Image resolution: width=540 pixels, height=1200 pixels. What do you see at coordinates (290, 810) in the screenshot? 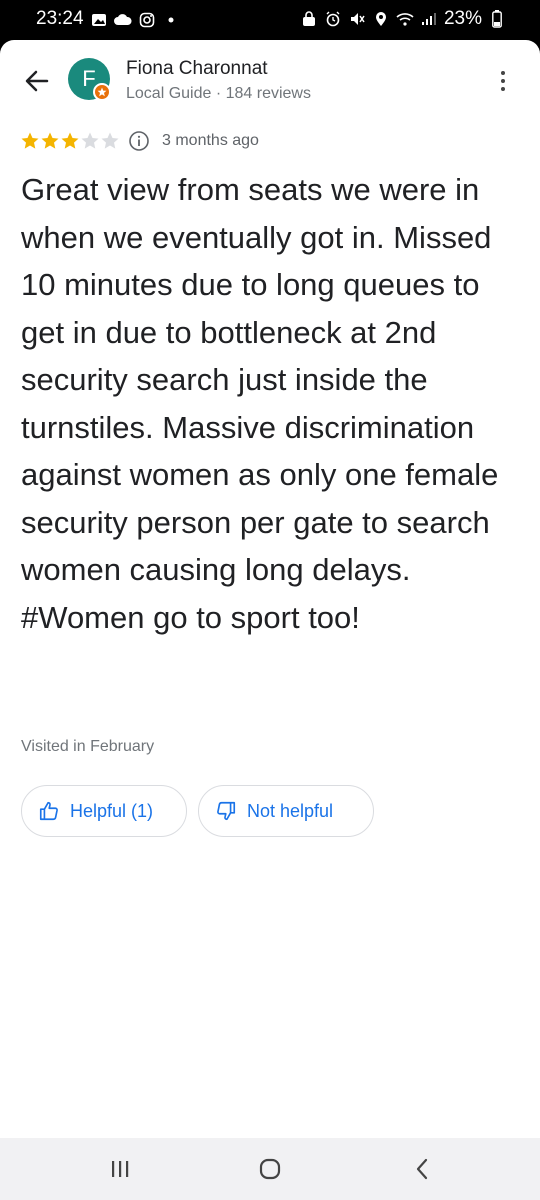
I see `not-helpful-label: Not helpful` at bounding box center [290, 810].